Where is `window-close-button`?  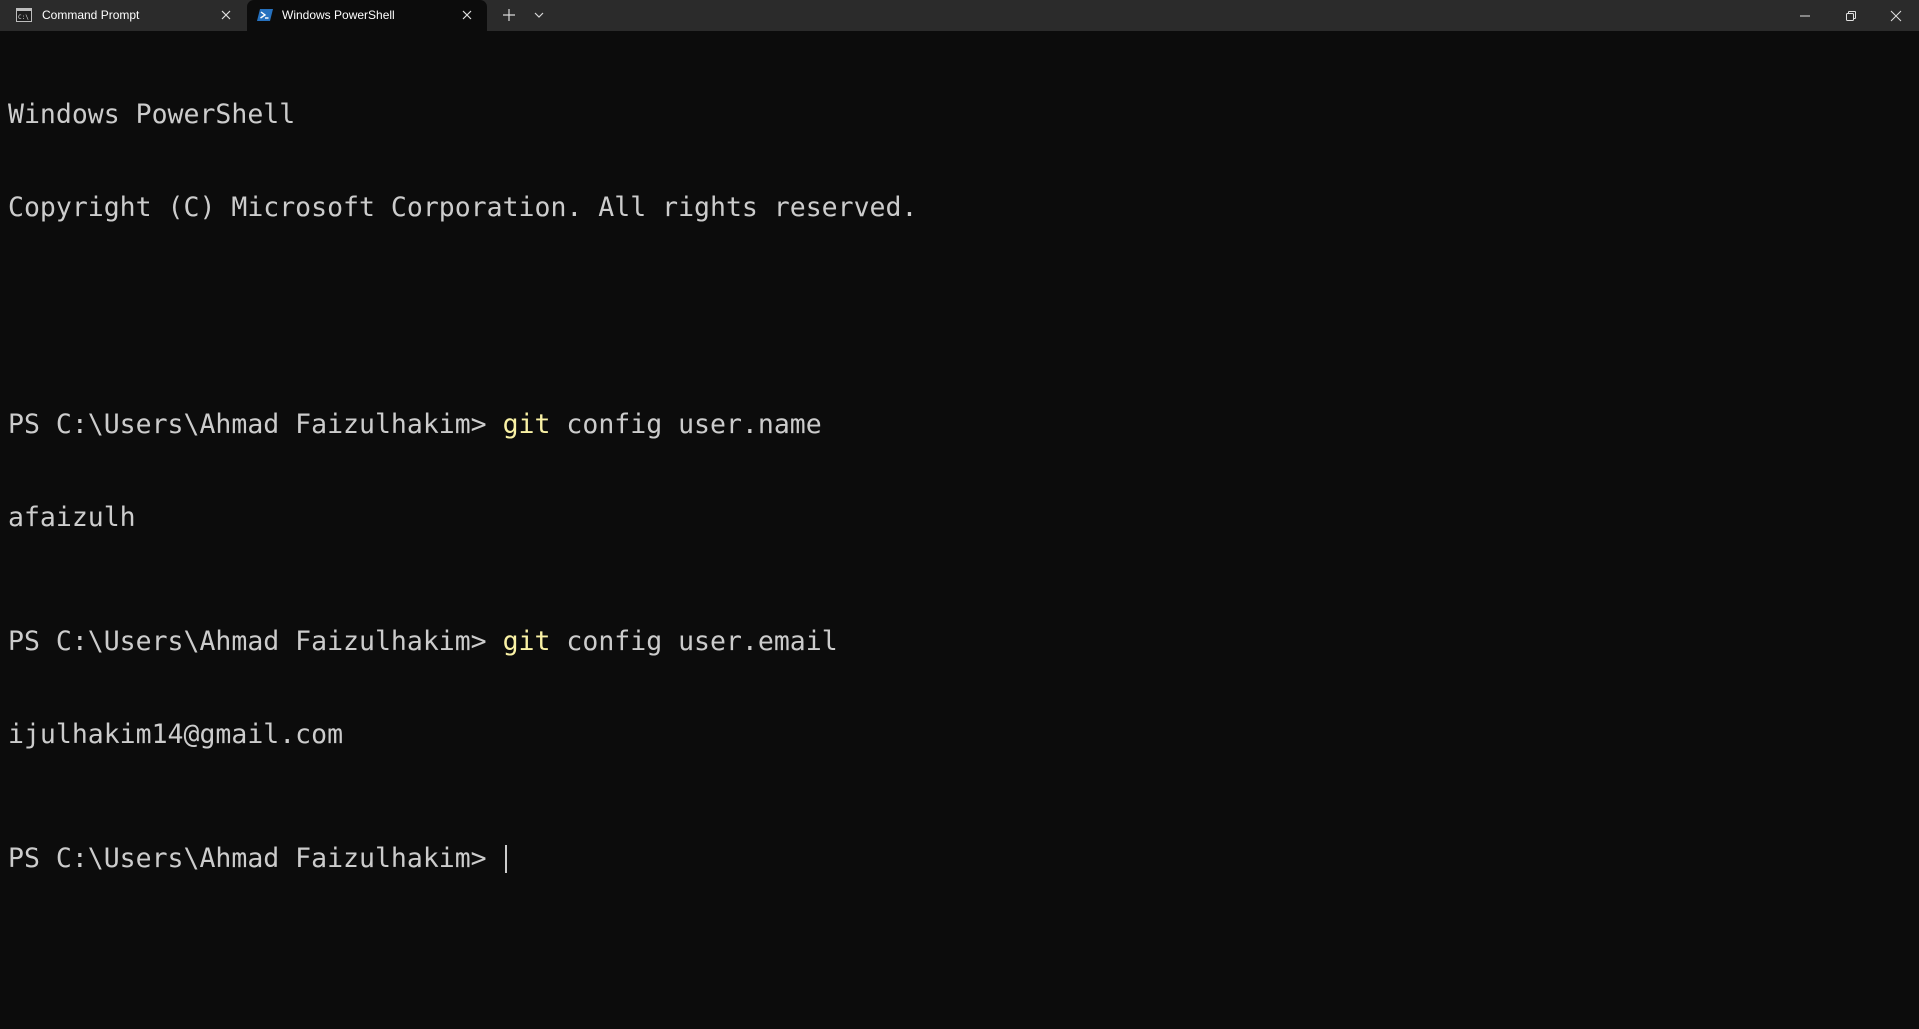 window-close-button is located at coordinates (1896, 15).